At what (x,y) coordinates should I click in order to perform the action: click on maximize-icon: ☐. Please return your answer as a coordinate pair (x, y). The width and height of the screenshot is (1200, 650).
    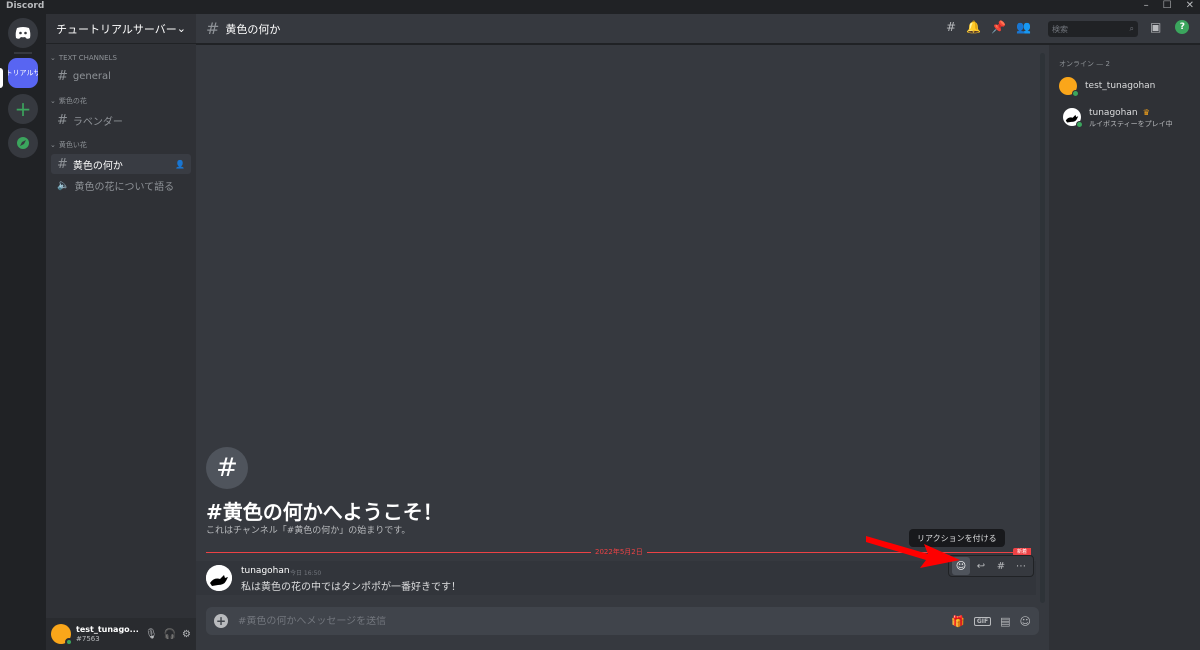
    Looking at the image, I should click on (1167, 5).